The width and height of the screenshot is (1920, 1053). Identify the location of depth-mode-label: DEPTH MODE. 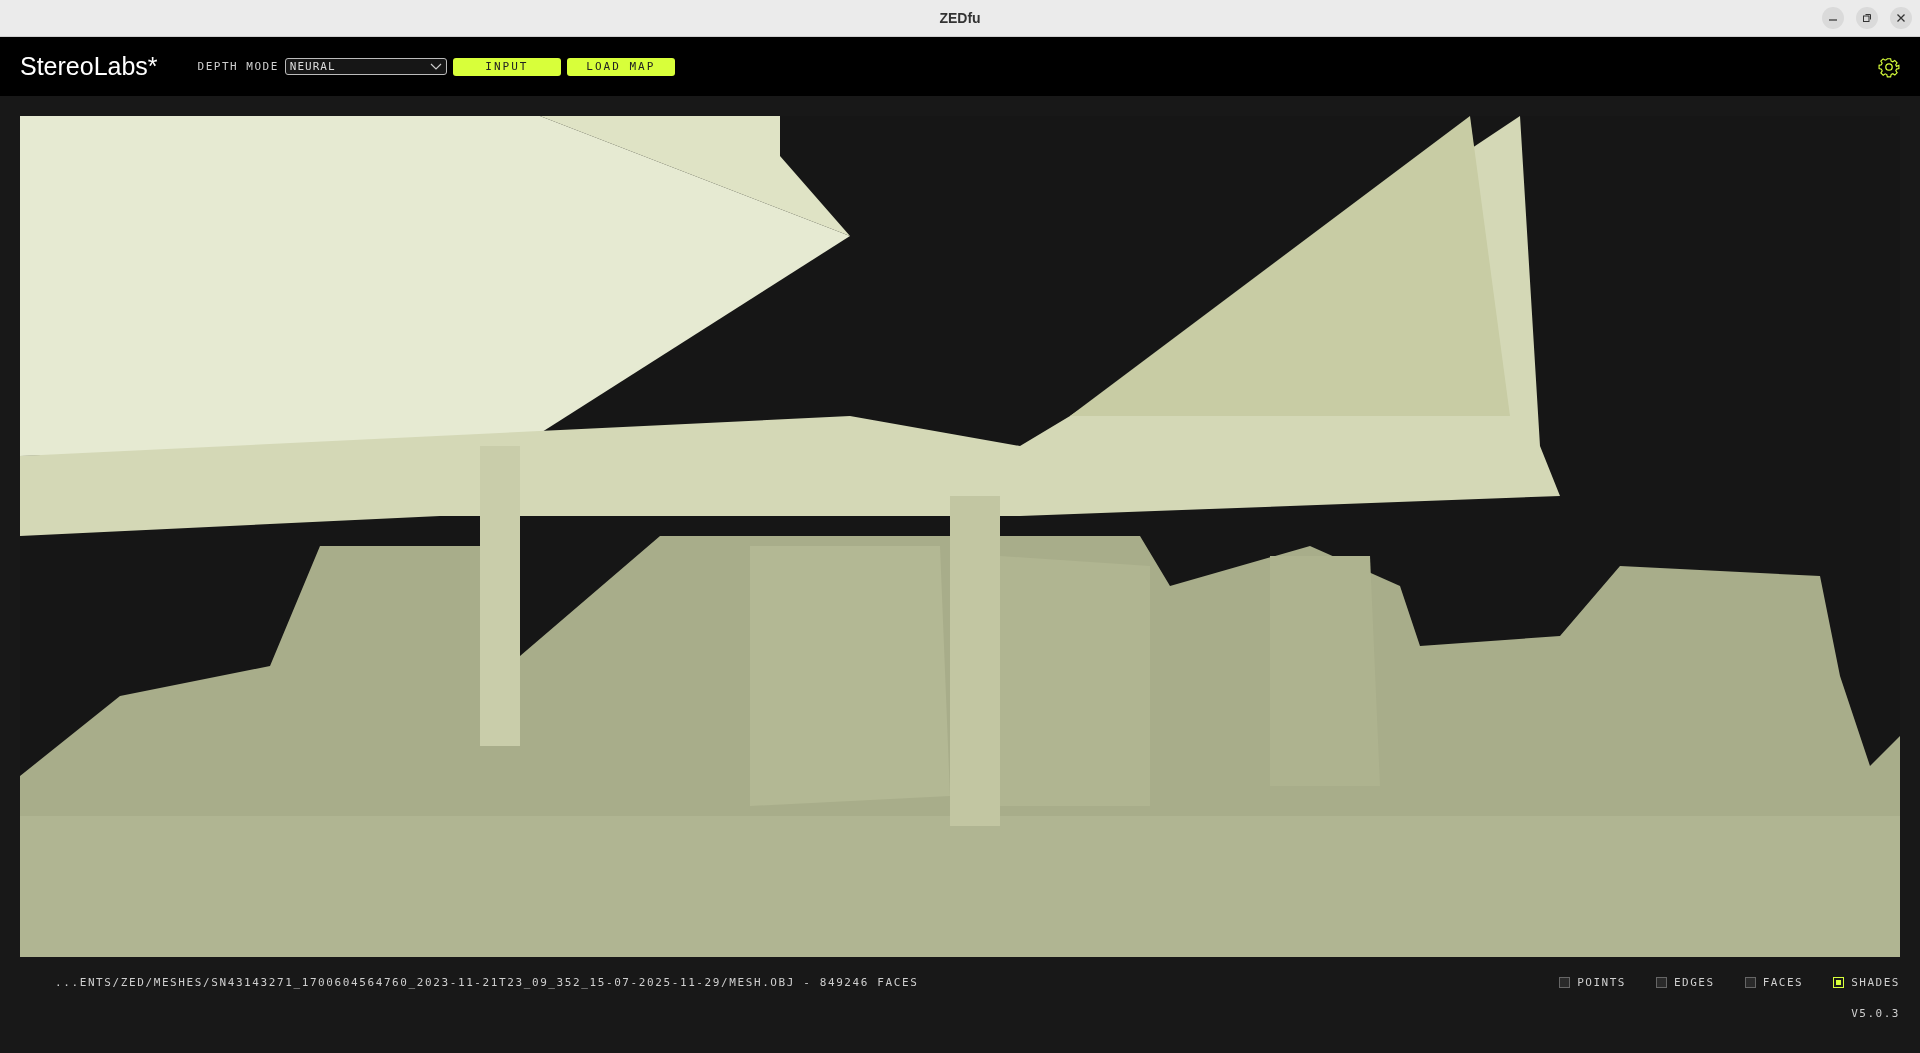
(238, 66).